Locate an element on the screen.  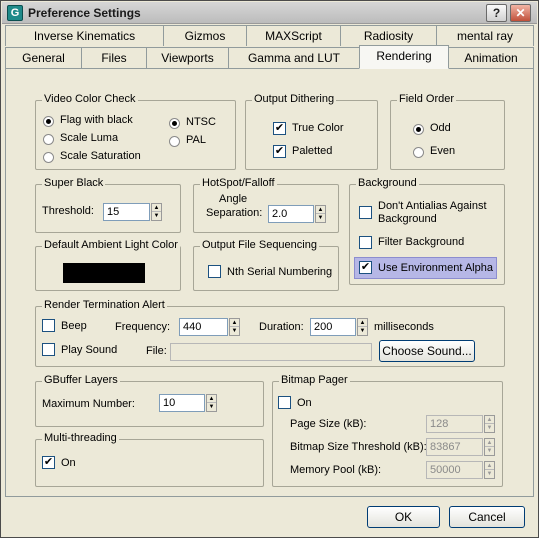
tab-files: Files is located at coordinates (114, 57).